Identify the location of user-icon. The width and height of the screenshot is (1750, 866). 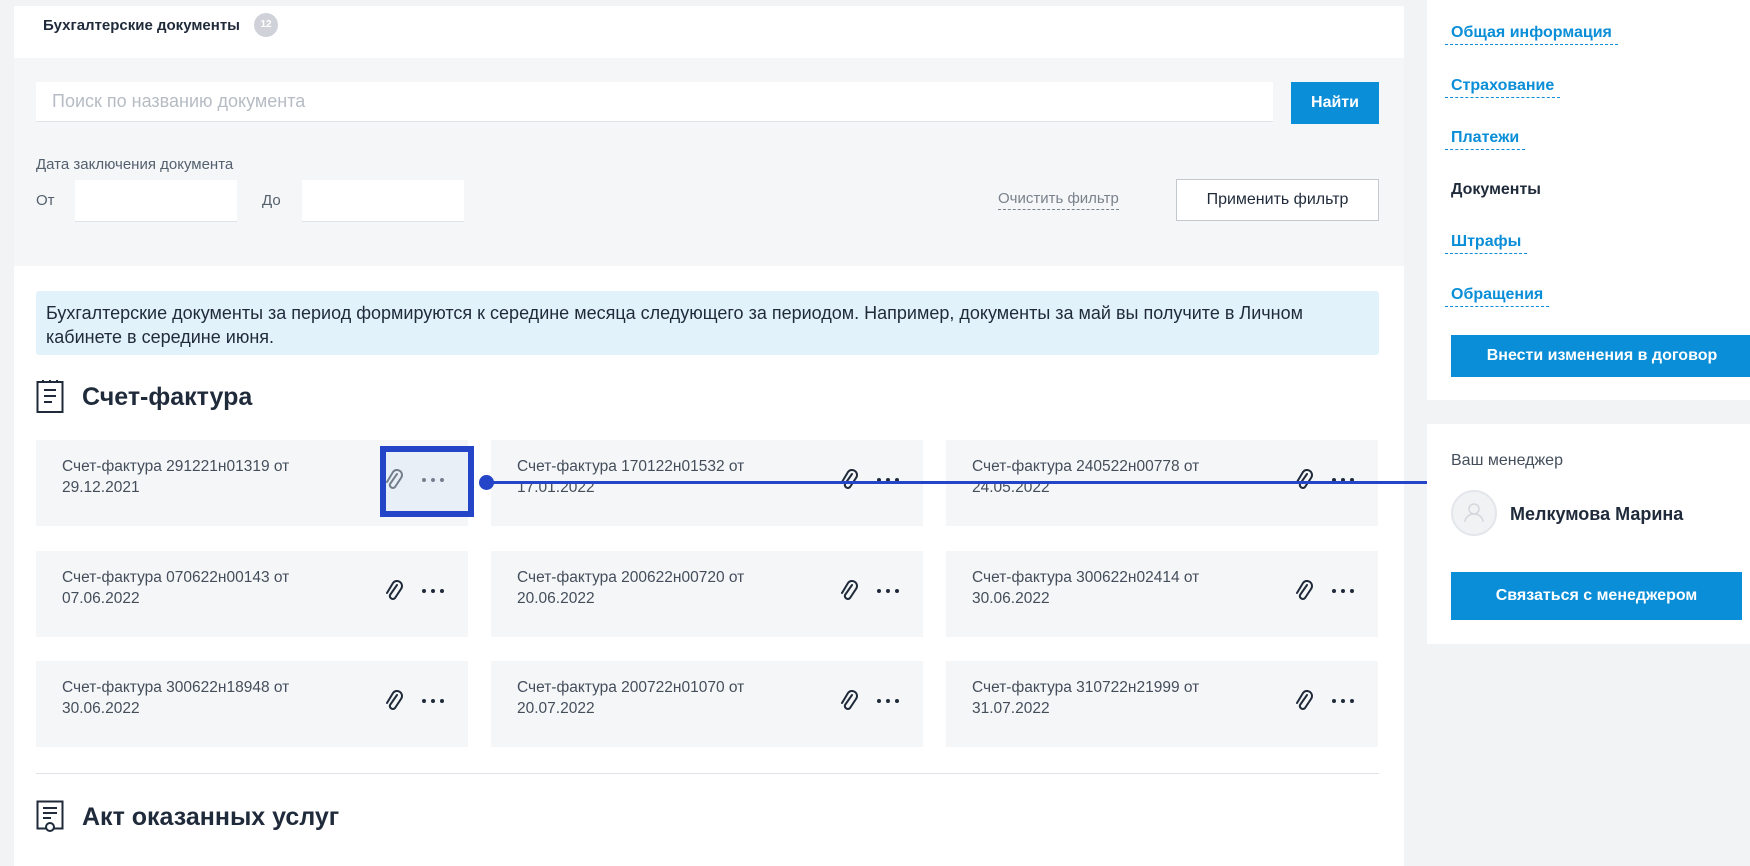
(1474, 513).